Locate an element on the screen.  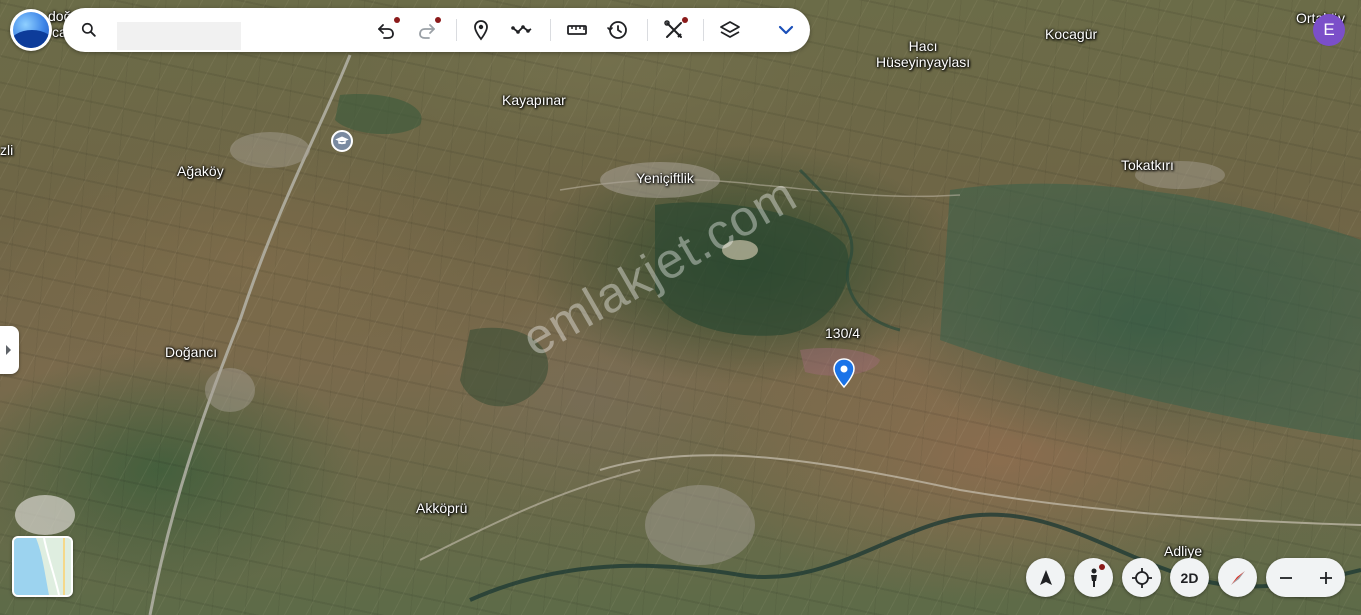
school-icon is located at coordinates (342, 141).